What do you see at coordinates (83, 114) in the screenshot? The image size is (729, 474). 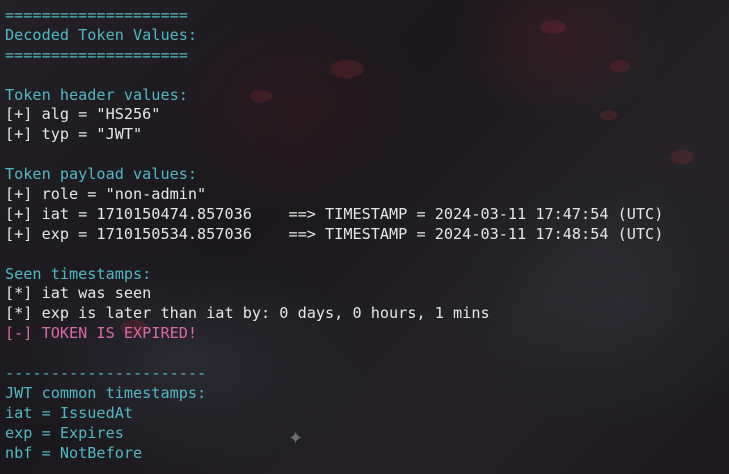 I see `terminal-line: [+] alg = "HS256"` at bounding box center [83, 114].